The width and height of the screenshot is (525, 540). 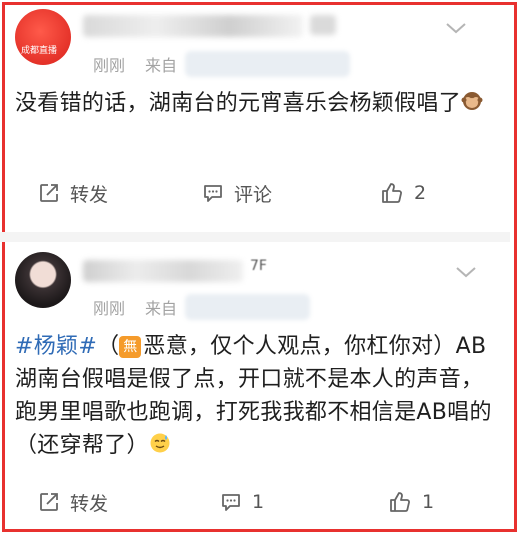 I want to click on post-text: 没看错的话，湖南台的元宵喜乐会杨颖假唱了, so click(x=238, y=103).